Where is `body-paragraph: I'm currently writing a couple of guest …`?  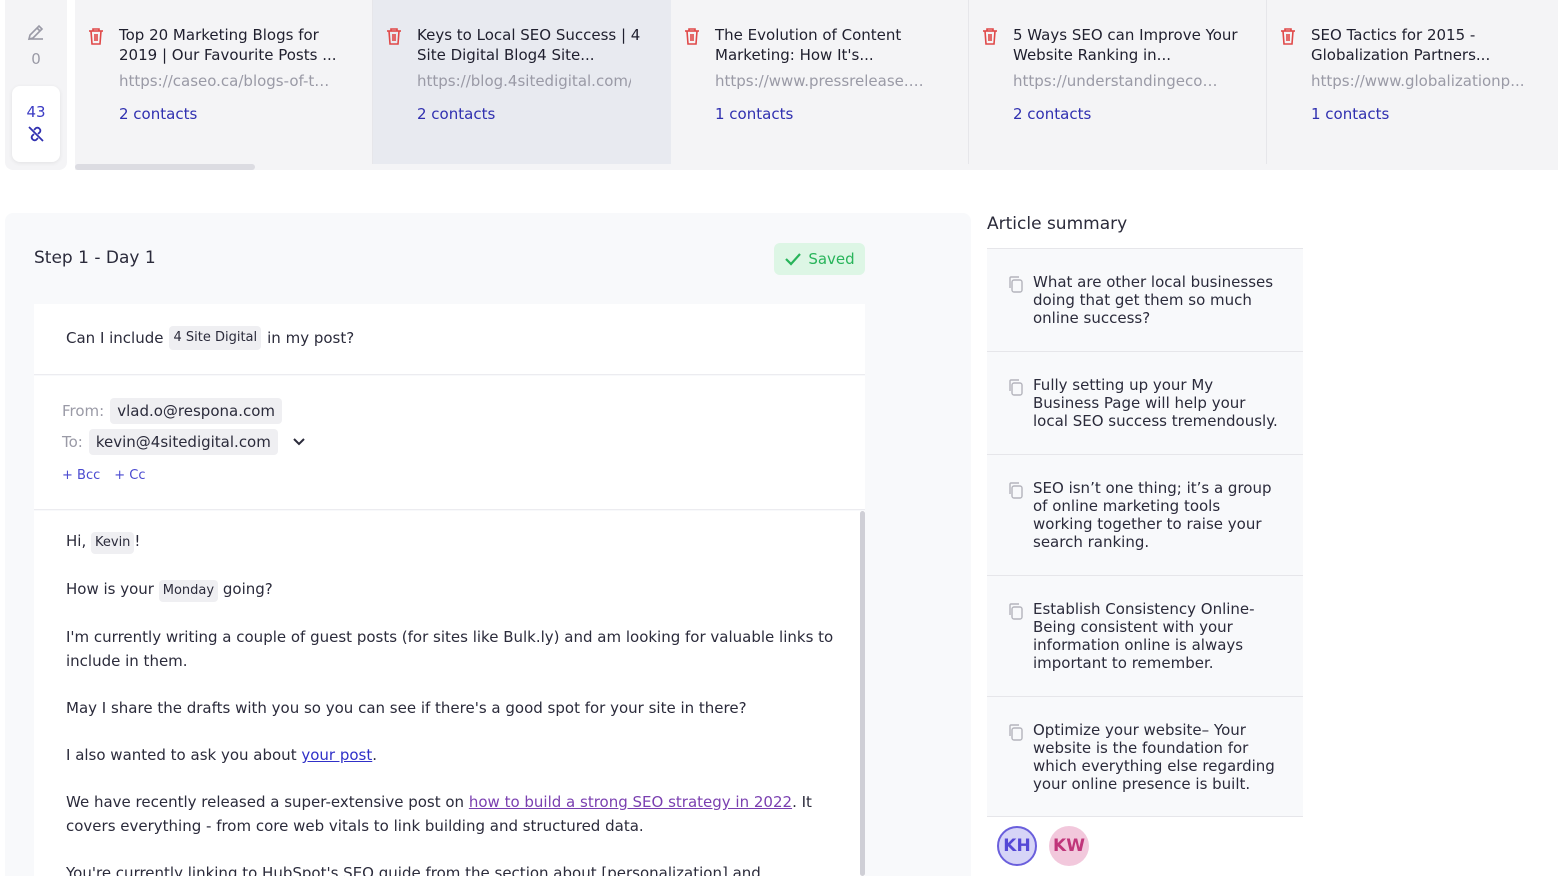 body-paragraph: I'm currently writing a couple of guest … is located at coordinates (450, 649).